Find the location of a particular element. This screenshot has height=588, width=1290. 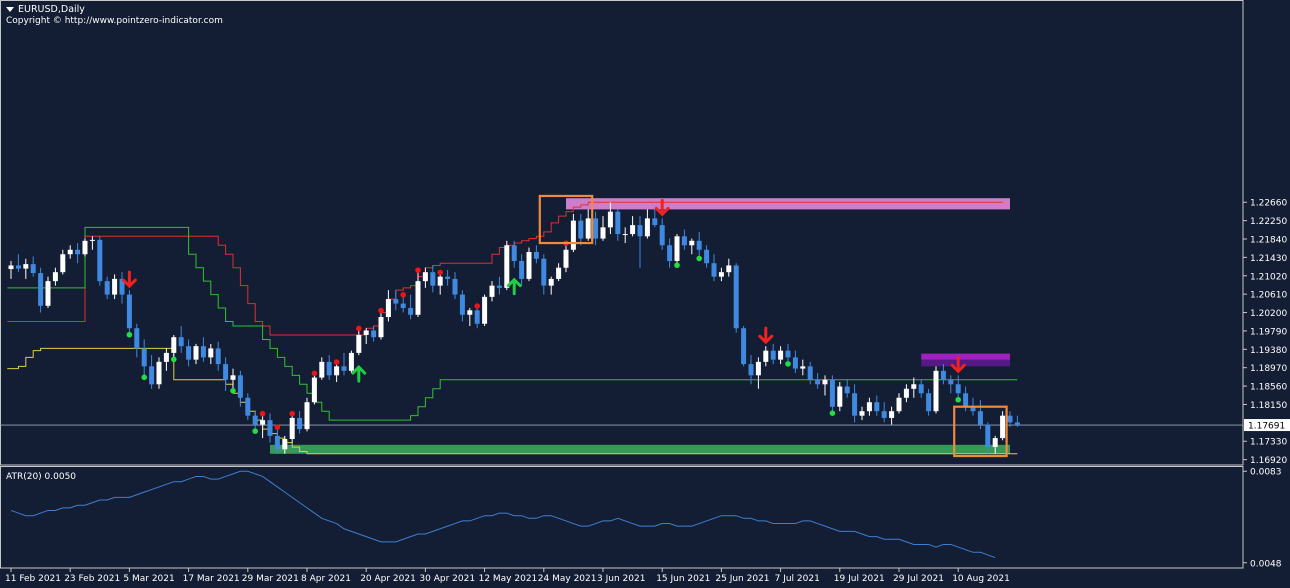

date-tick-label: 15 Jun 2021 is located at coordinates (683, 579).